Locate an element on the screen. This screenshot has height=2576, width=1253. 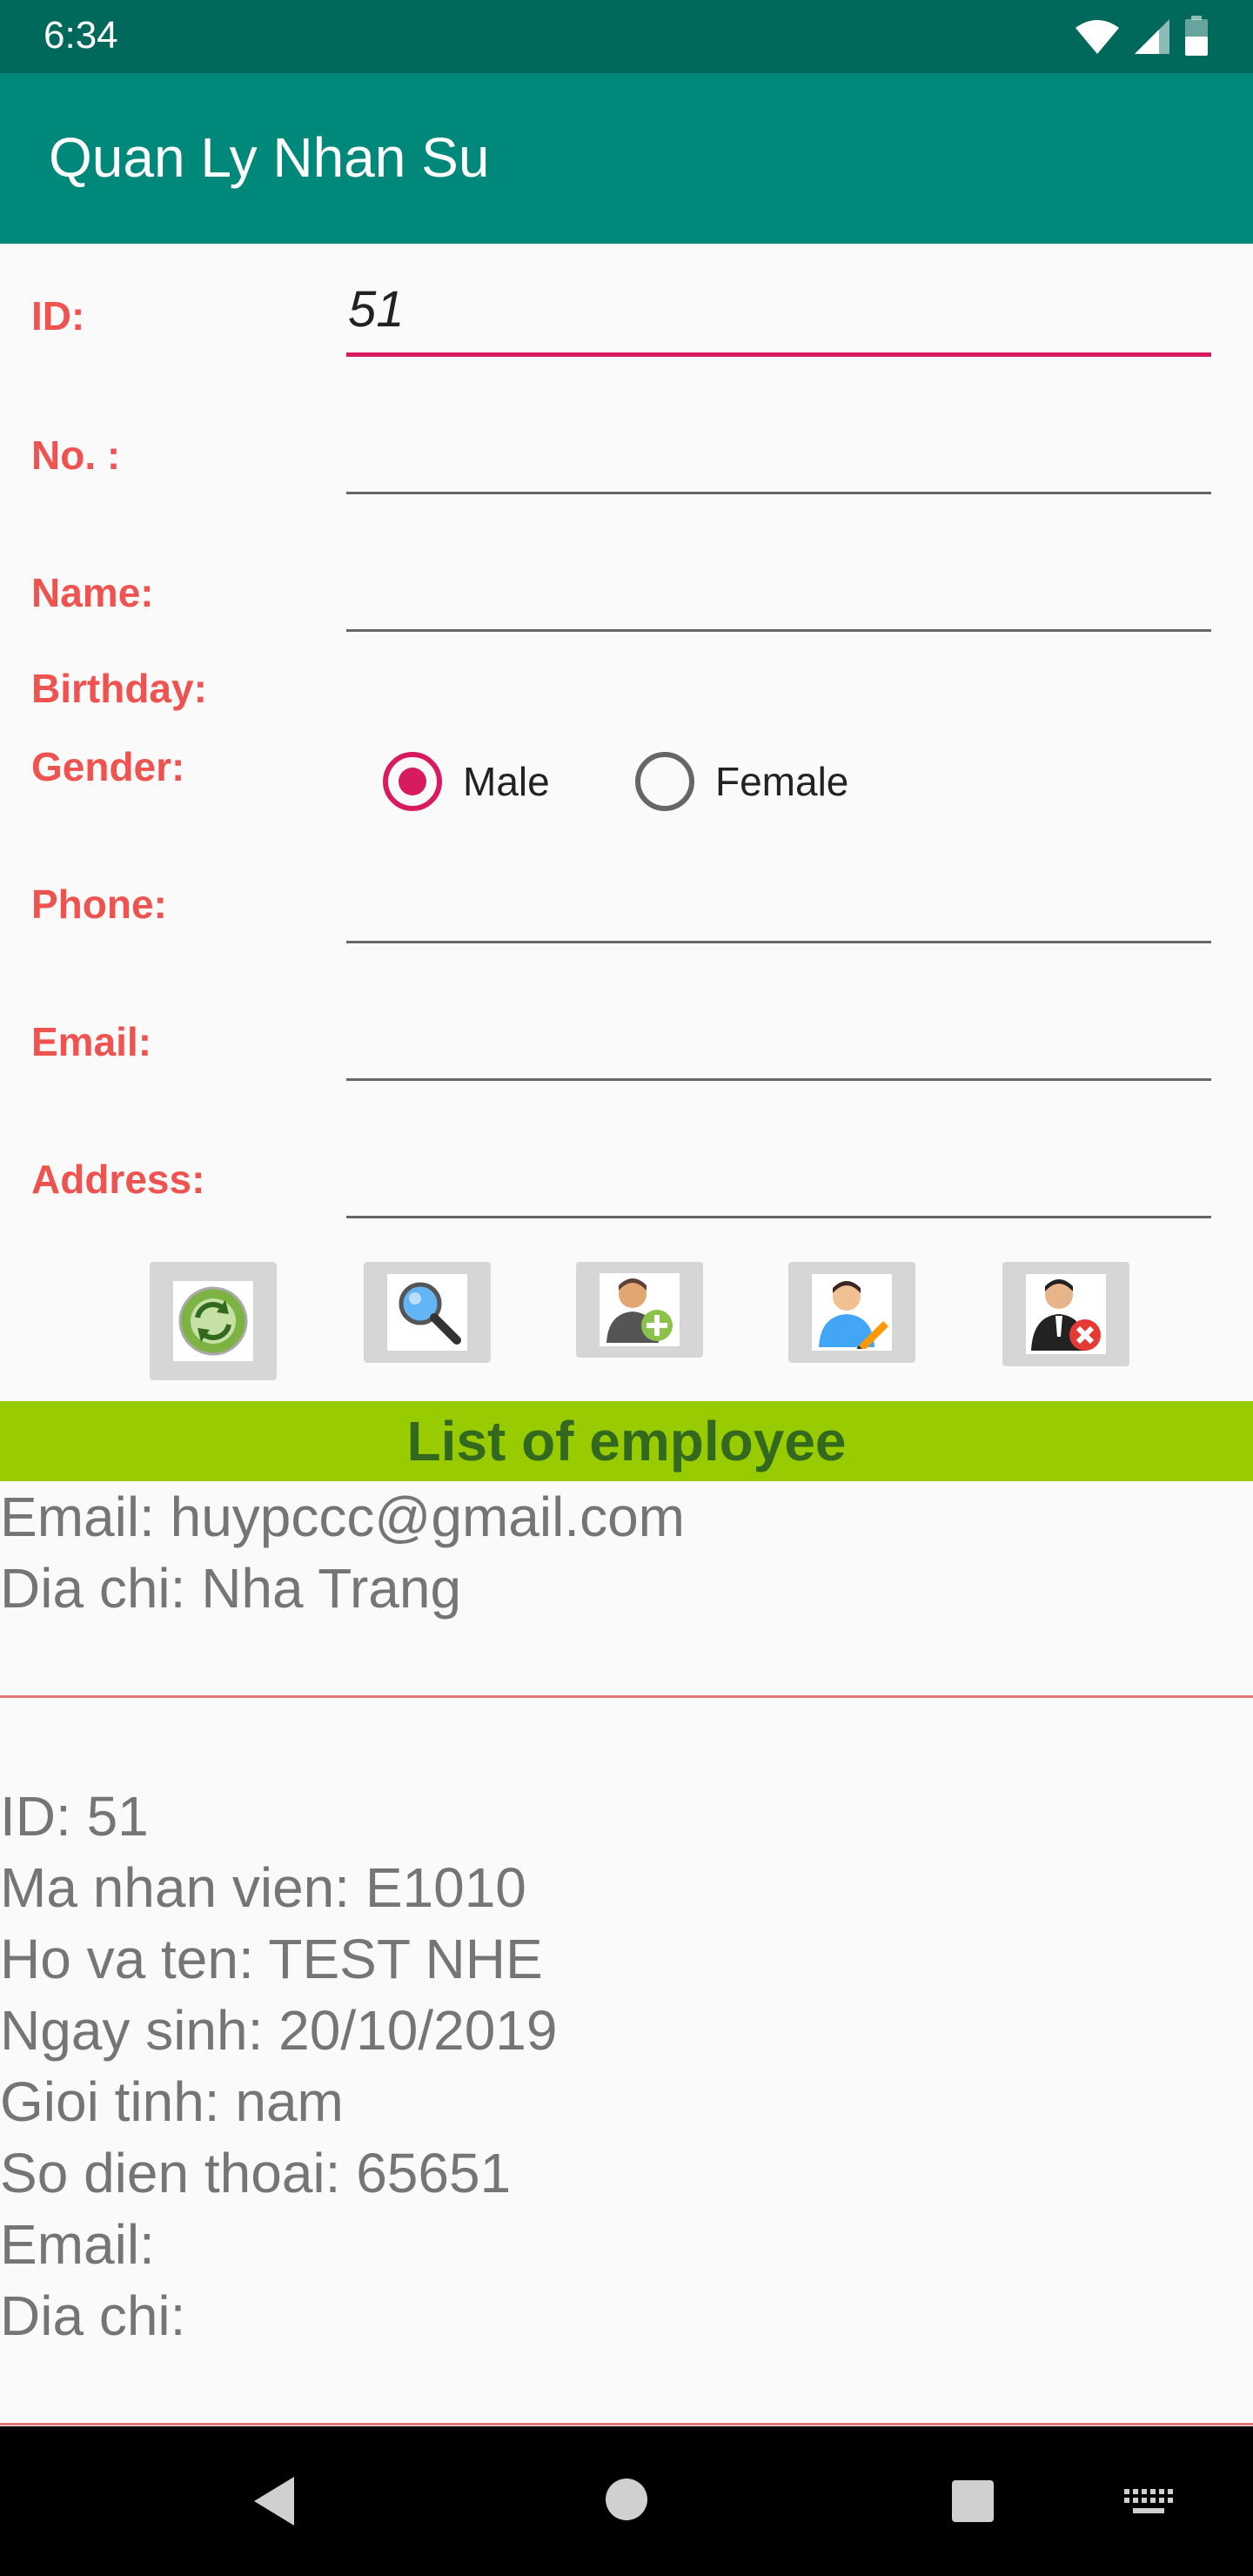
status-bar: 6:34 is located at coordinates (626, 37).